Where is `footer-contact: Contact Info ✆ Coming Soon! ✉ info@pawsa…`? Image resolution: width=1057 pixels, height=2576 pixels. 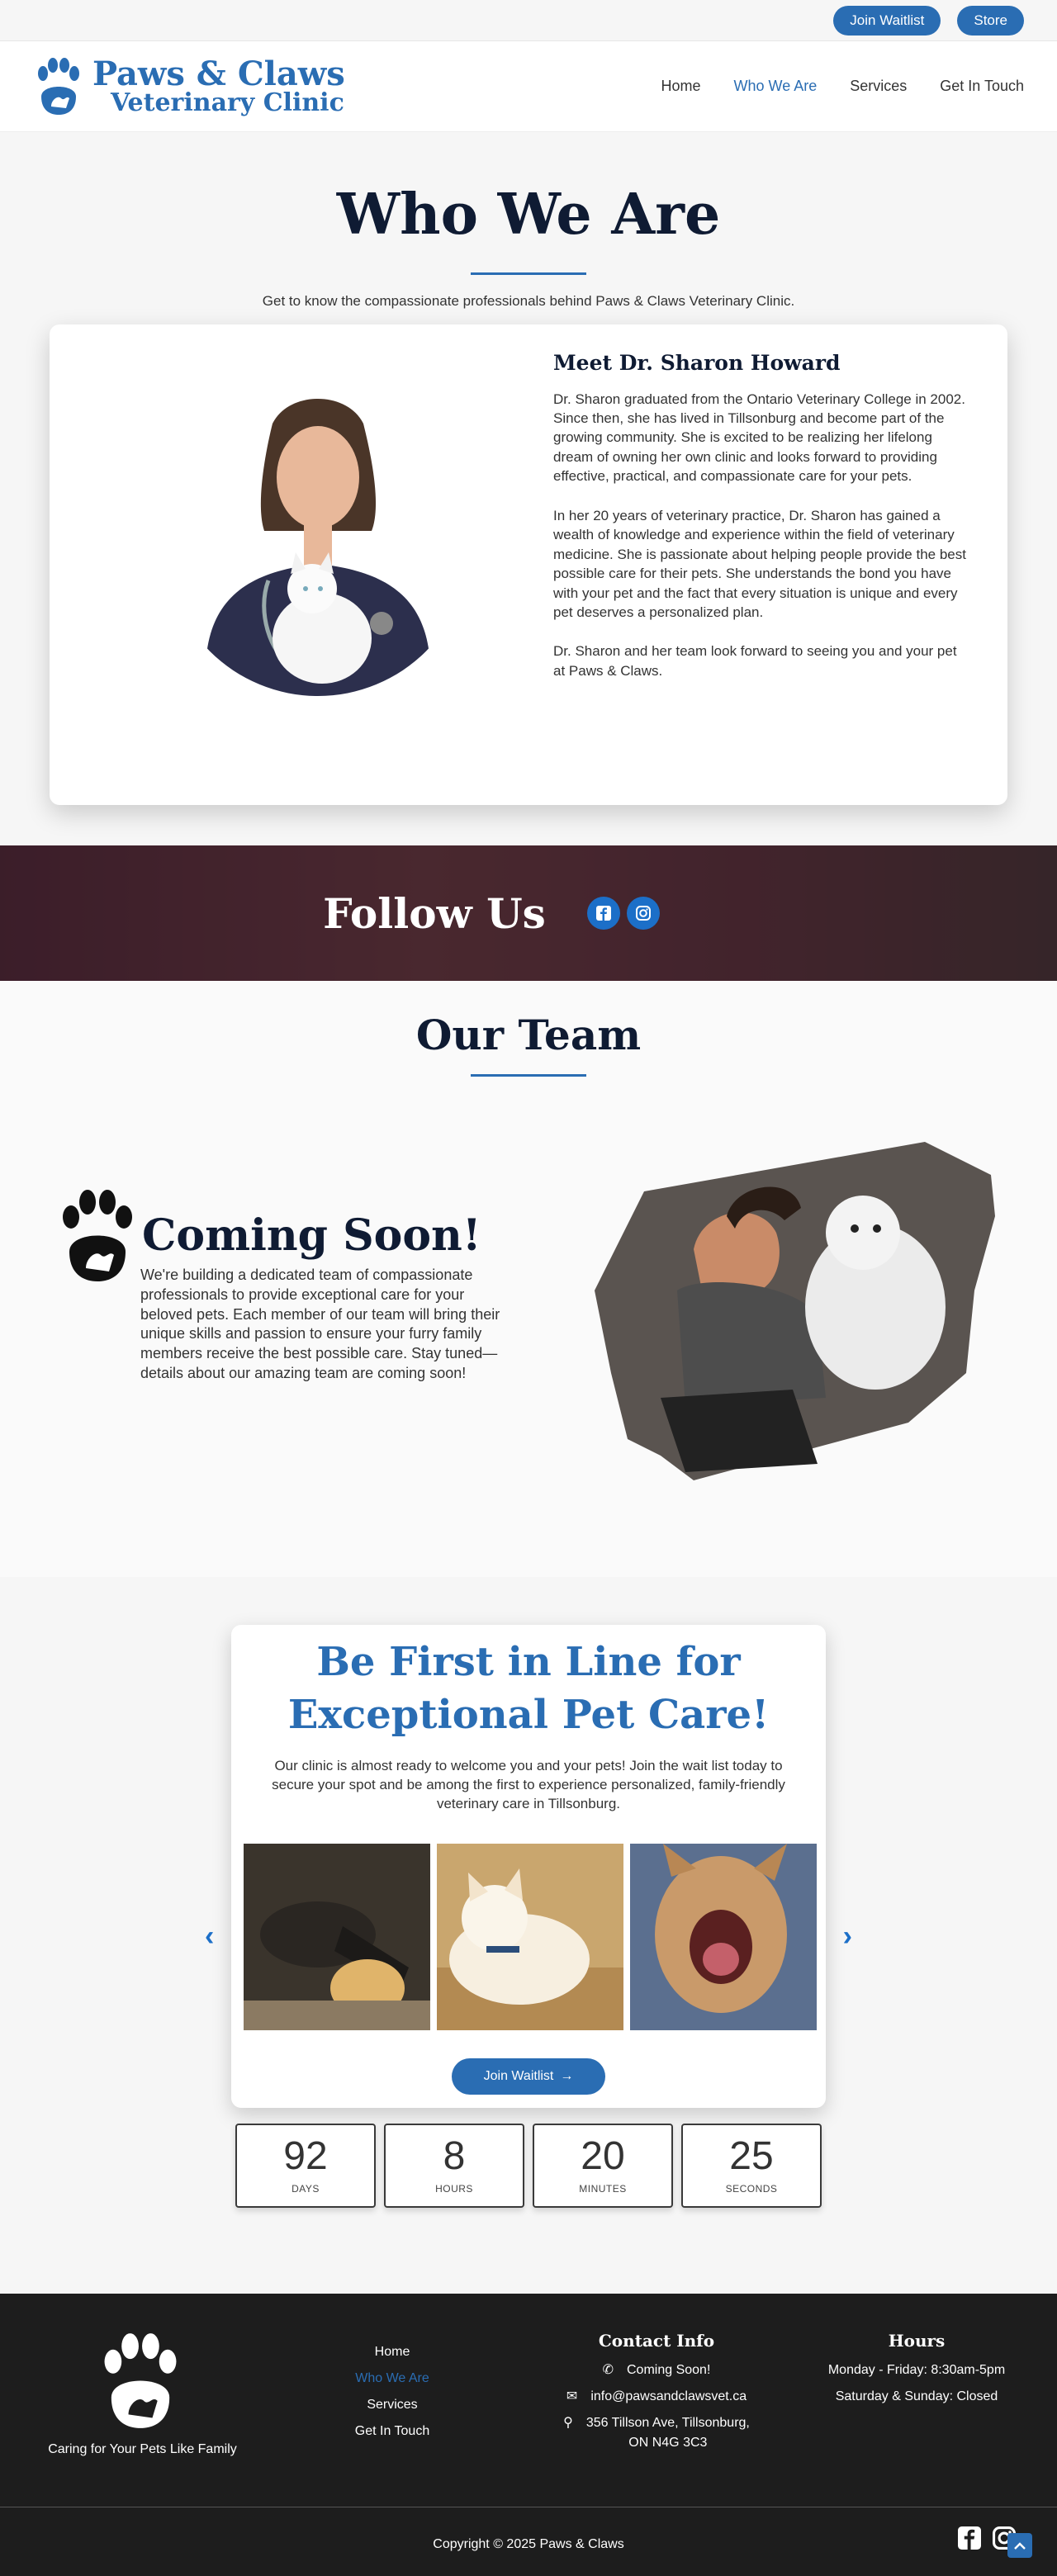
footer-contact: Contact Info ✆ Coming Soon! ✉ info@pawsa… is located at coordinates (656, 2395).